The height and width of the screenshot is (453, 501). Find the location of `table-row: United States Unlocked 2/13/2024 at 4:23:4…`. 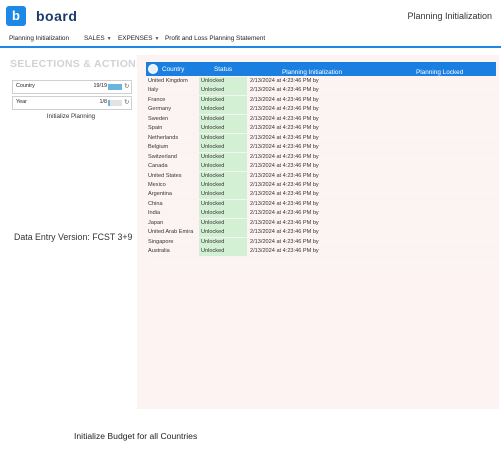

table-row: United States Unlocked 2/13/2024 at 4:23:4… is located at coordinates (321, 176).